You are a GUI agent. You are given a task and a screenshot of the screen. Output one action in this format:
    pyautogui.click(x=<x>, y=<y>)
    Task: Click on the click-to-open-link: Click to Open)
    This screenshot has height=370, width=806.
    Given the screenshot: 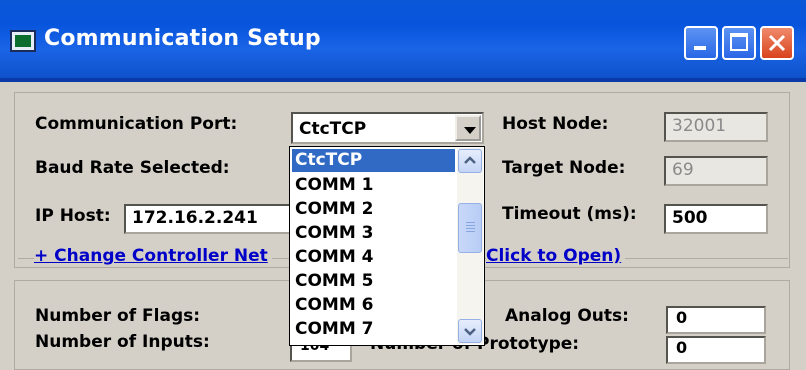 What is the action you would take?
    pyautogui.click(x=556, y=256)
    